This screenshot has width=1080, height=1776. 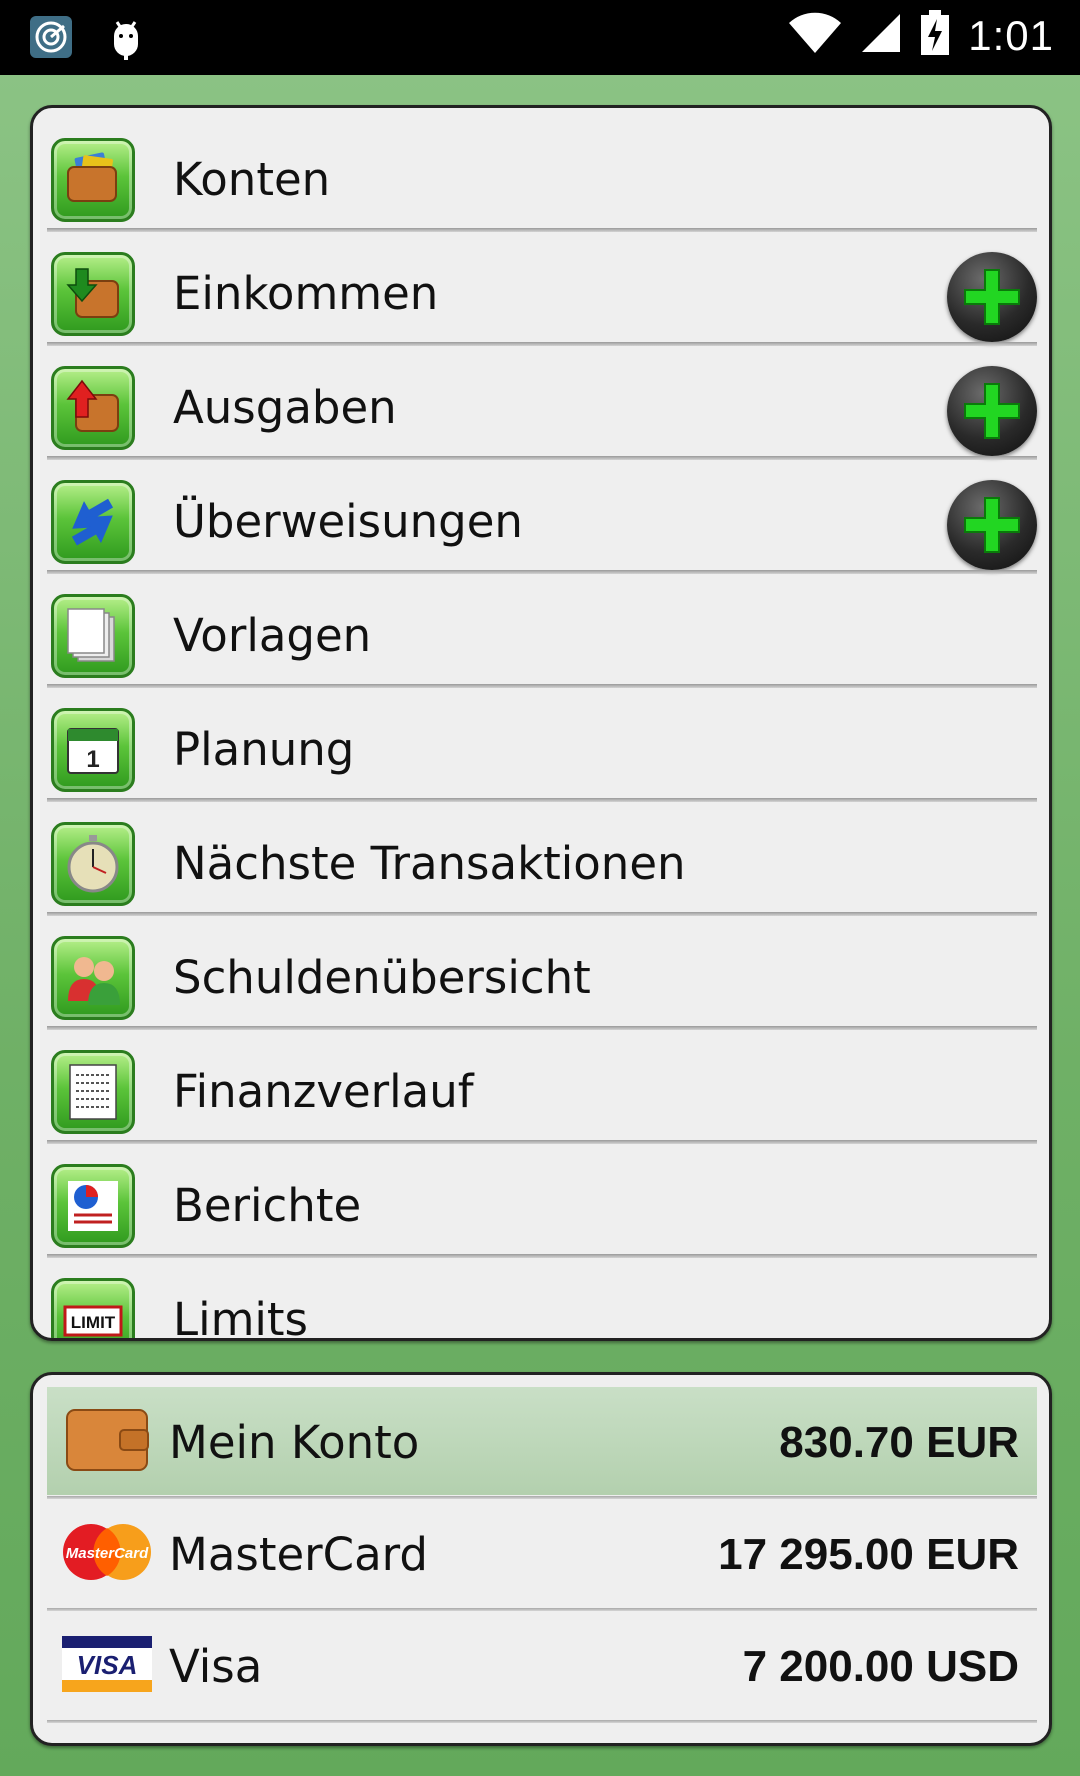 What do you see at coordinates (323, 1091) in the screenshot?
I see `menu-label: Finanzverlauf` at bounding box center [323, 1091].